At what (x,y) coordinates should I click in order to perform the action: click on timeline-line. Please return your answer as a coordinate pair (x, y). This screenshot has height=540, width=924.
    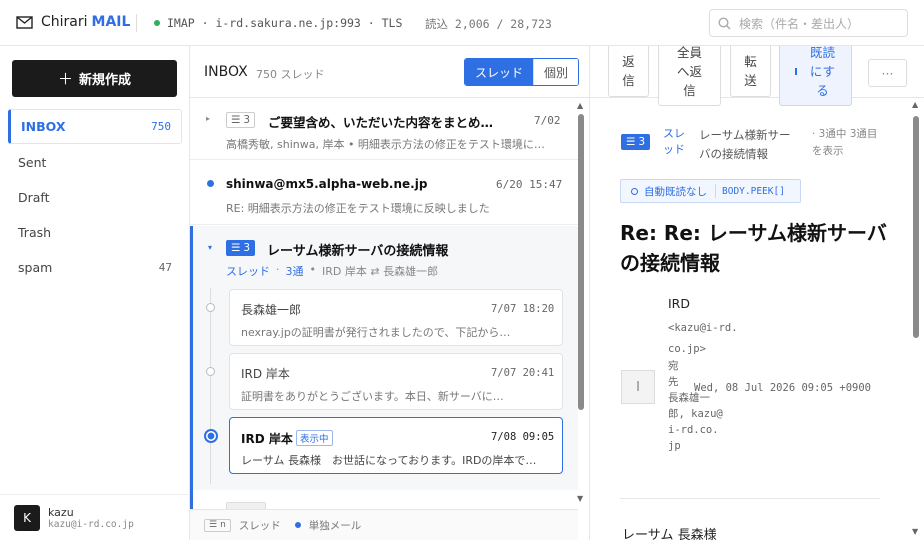
    Looking at the image, I should click on (210, 386).